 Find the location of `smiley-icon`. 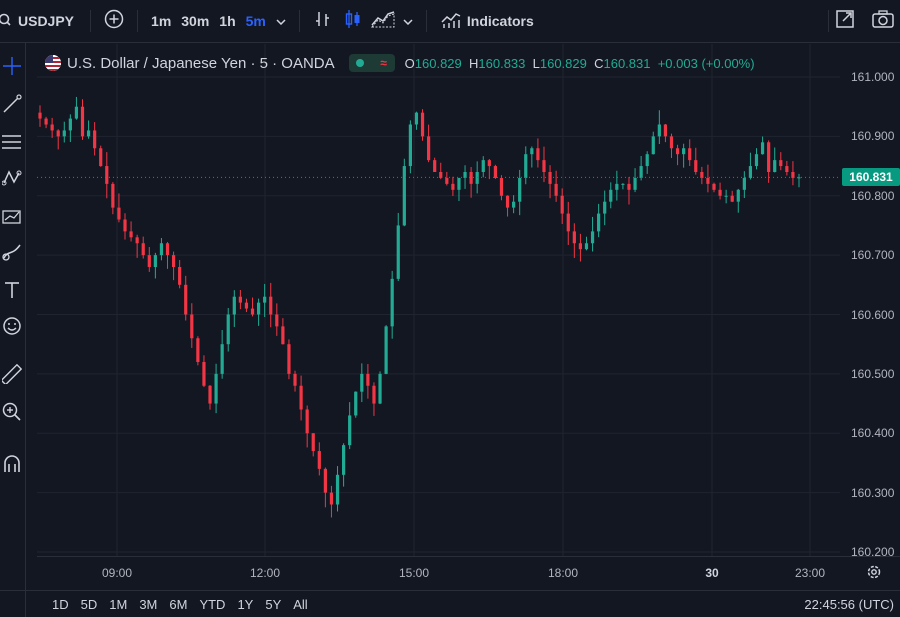

smiley-icon is located at coordinates (12, 328).